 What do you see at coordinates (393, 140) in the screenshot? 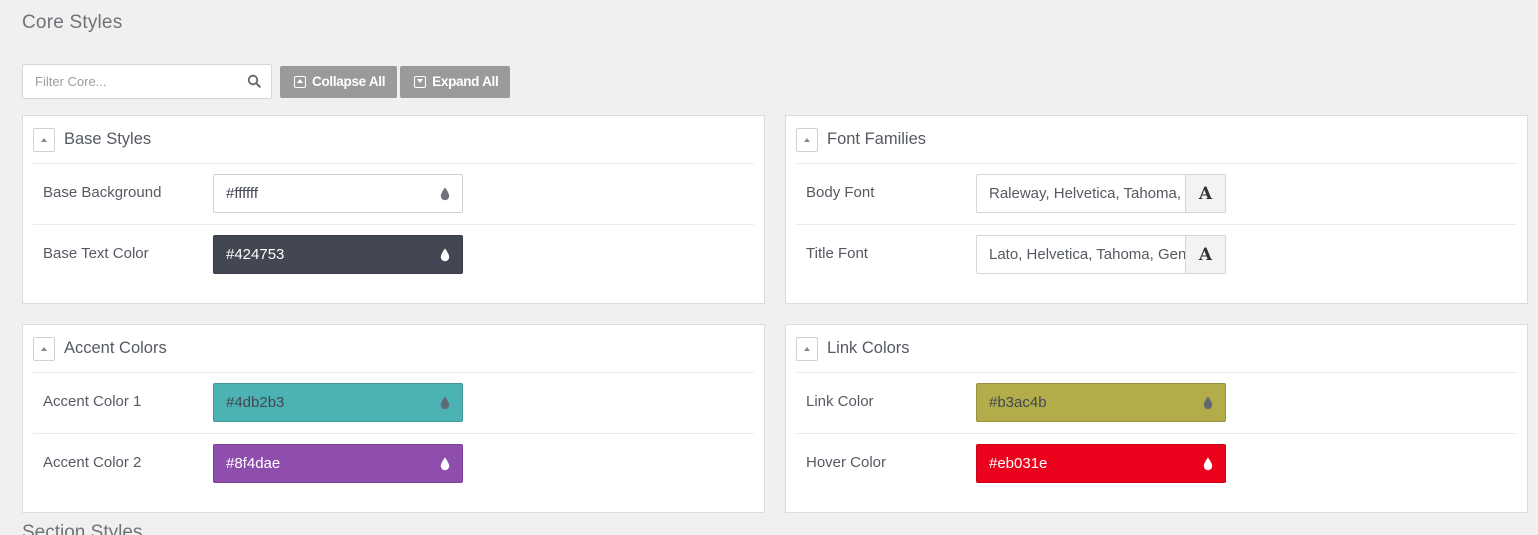
I see `panel-header: Base Styles` at bounding box center [393, 140].